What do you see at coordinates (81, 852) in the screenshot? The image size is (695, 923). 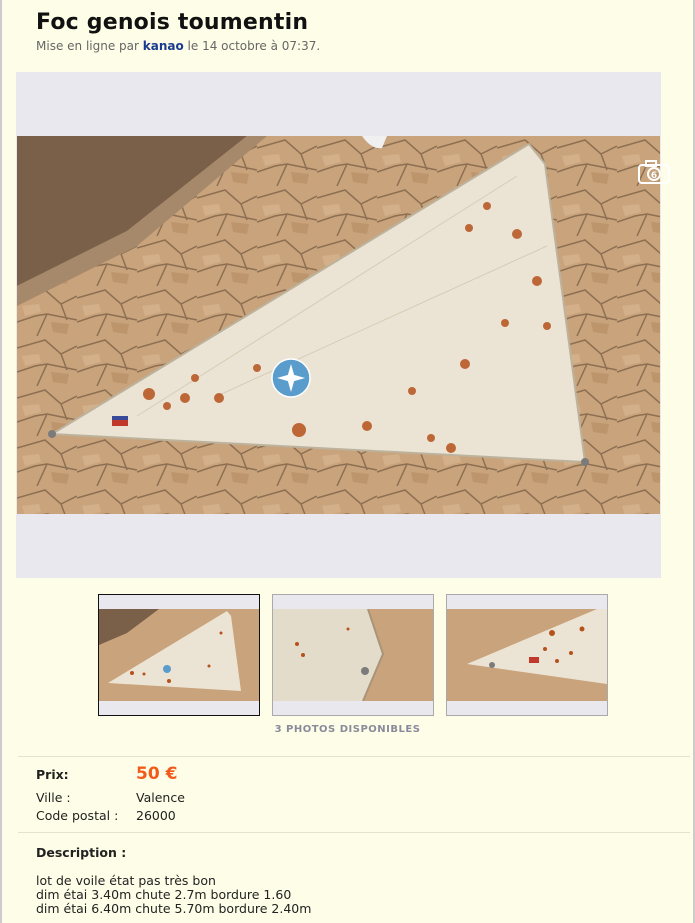 I see `description-label: Description :` at bounding box center [81, 852].